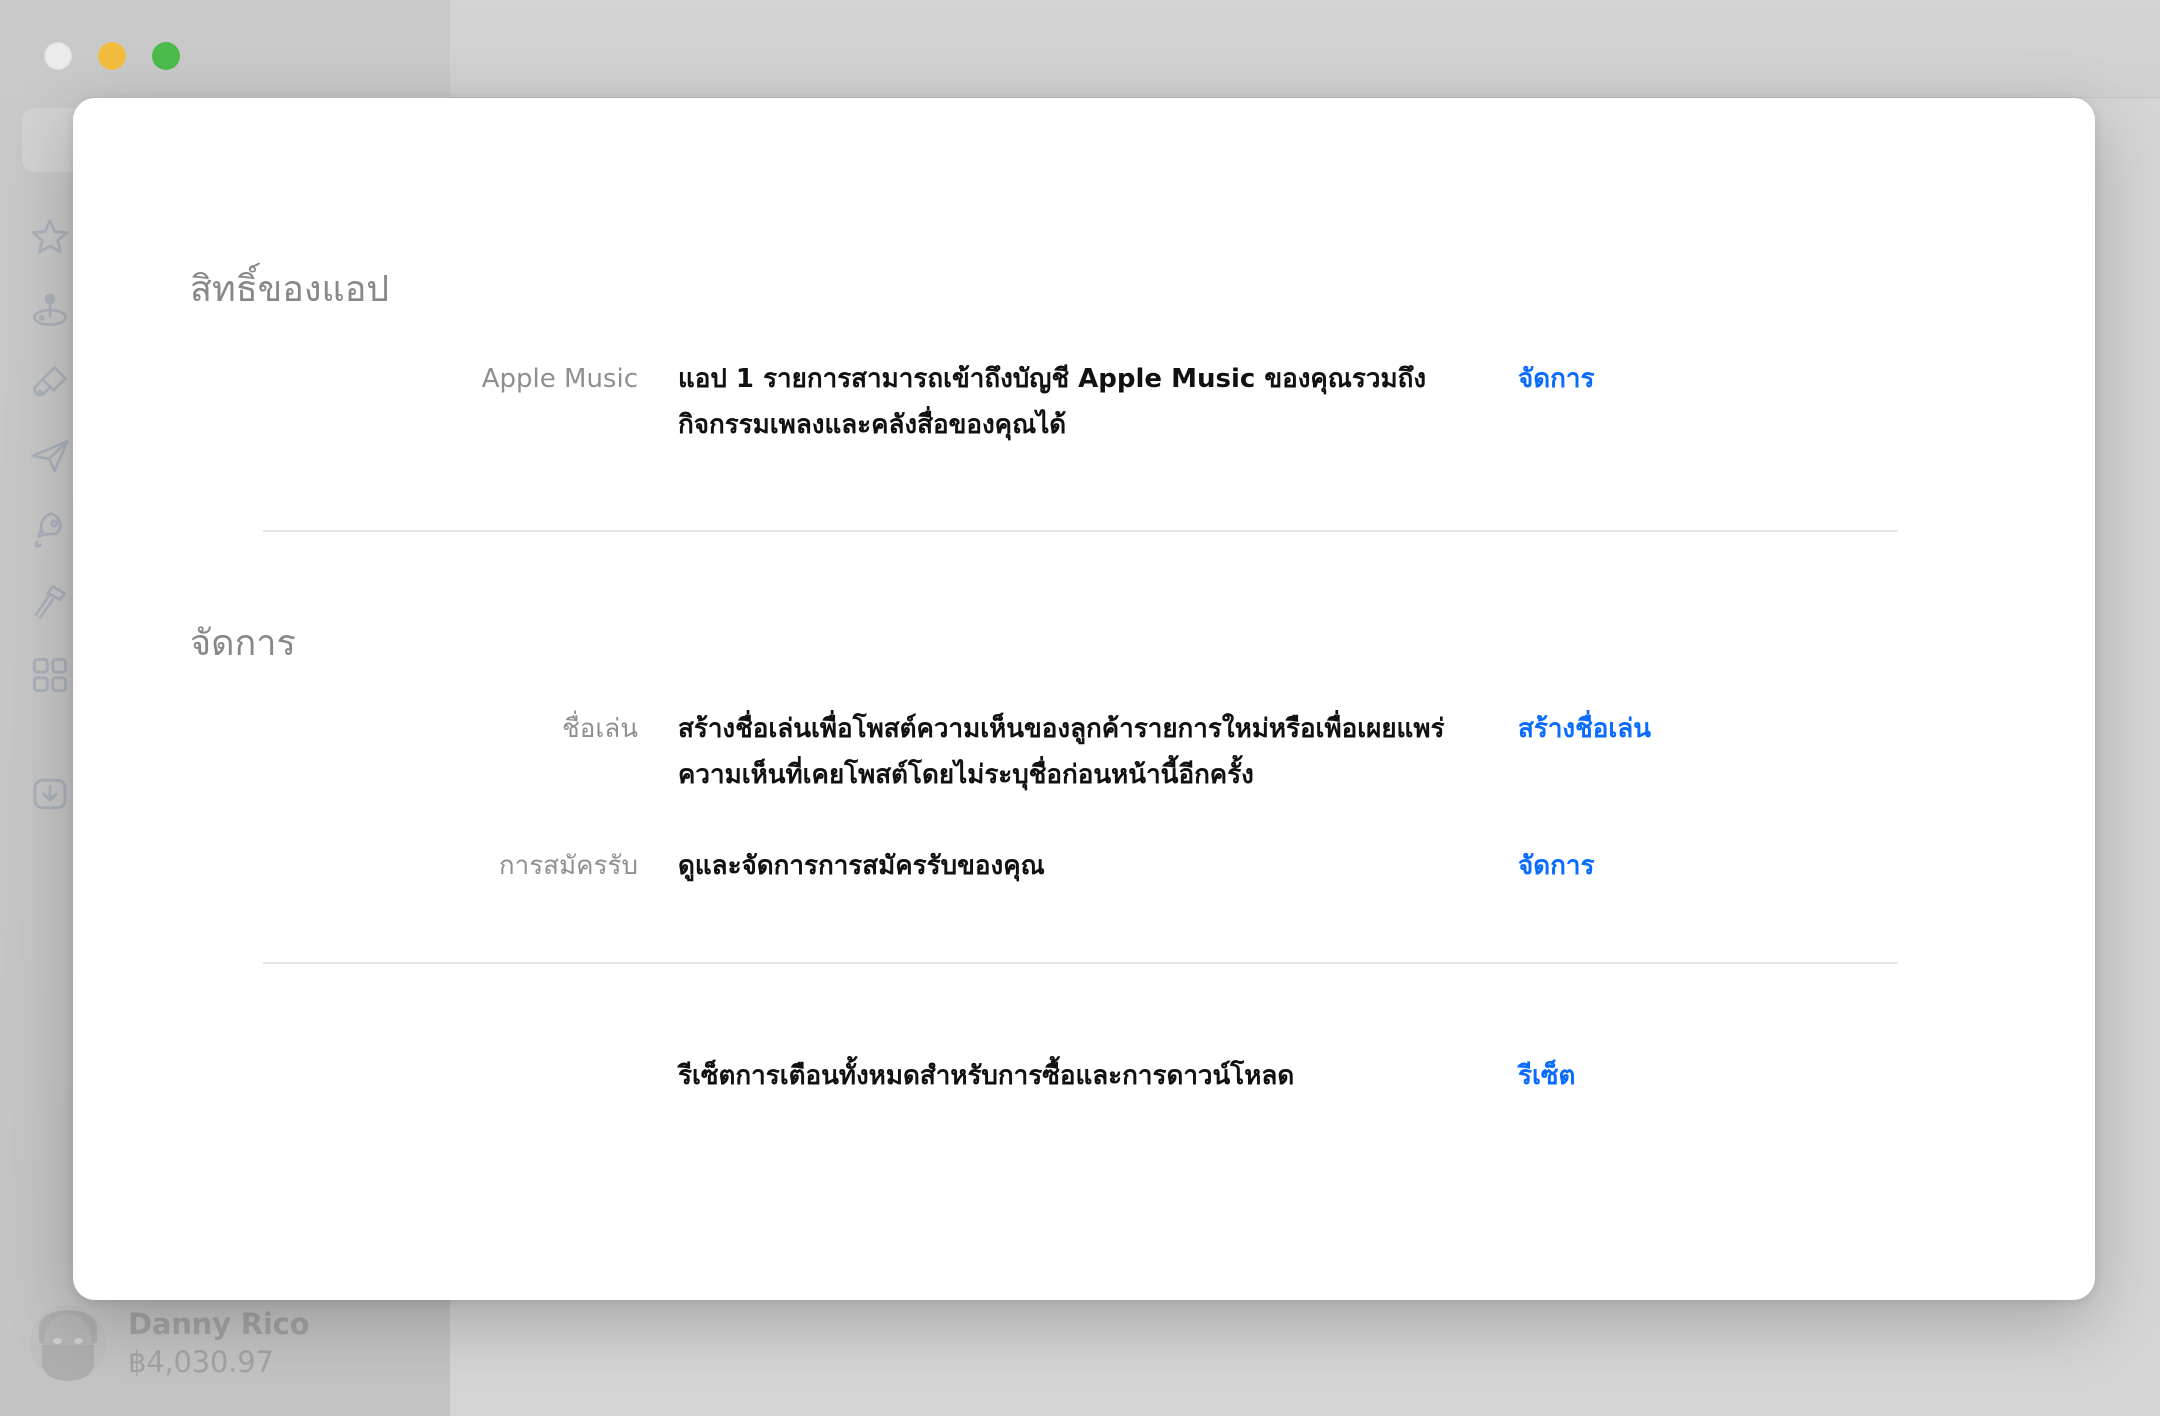 The width and height of the screenshot is (2160, 1416). Describe the element at coordinates (290, 289) in the screenshot. I see `section-title-app-permissions: สิทธิ์ของแอป` at that location.